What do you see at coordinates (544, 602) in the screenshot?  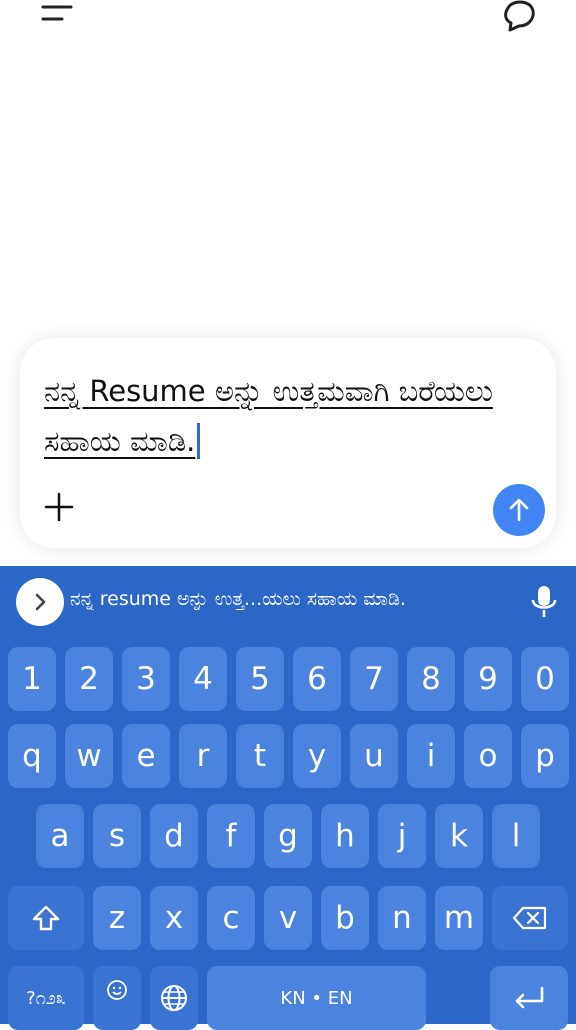 I see `microphone-icon` at bounding box center [544, 602].